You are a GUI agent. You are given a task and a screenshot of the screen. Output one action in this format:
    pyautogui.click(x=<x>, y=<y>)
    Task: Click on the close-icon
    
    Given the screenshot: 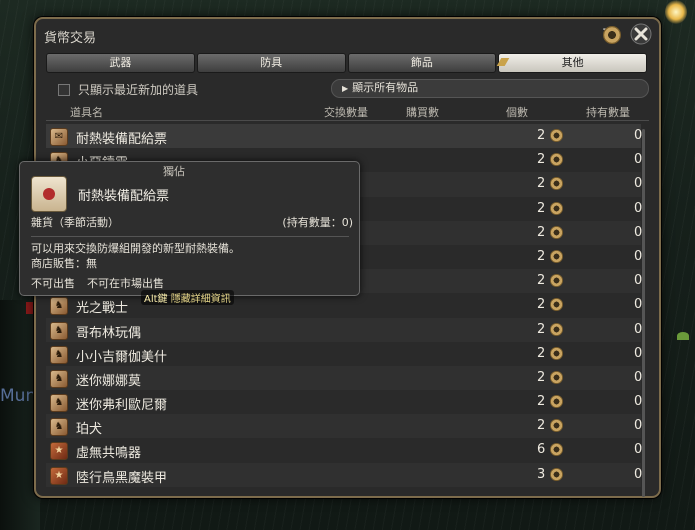 What is the action you would take?
    pyautogui.click(x=641, y=34)
    